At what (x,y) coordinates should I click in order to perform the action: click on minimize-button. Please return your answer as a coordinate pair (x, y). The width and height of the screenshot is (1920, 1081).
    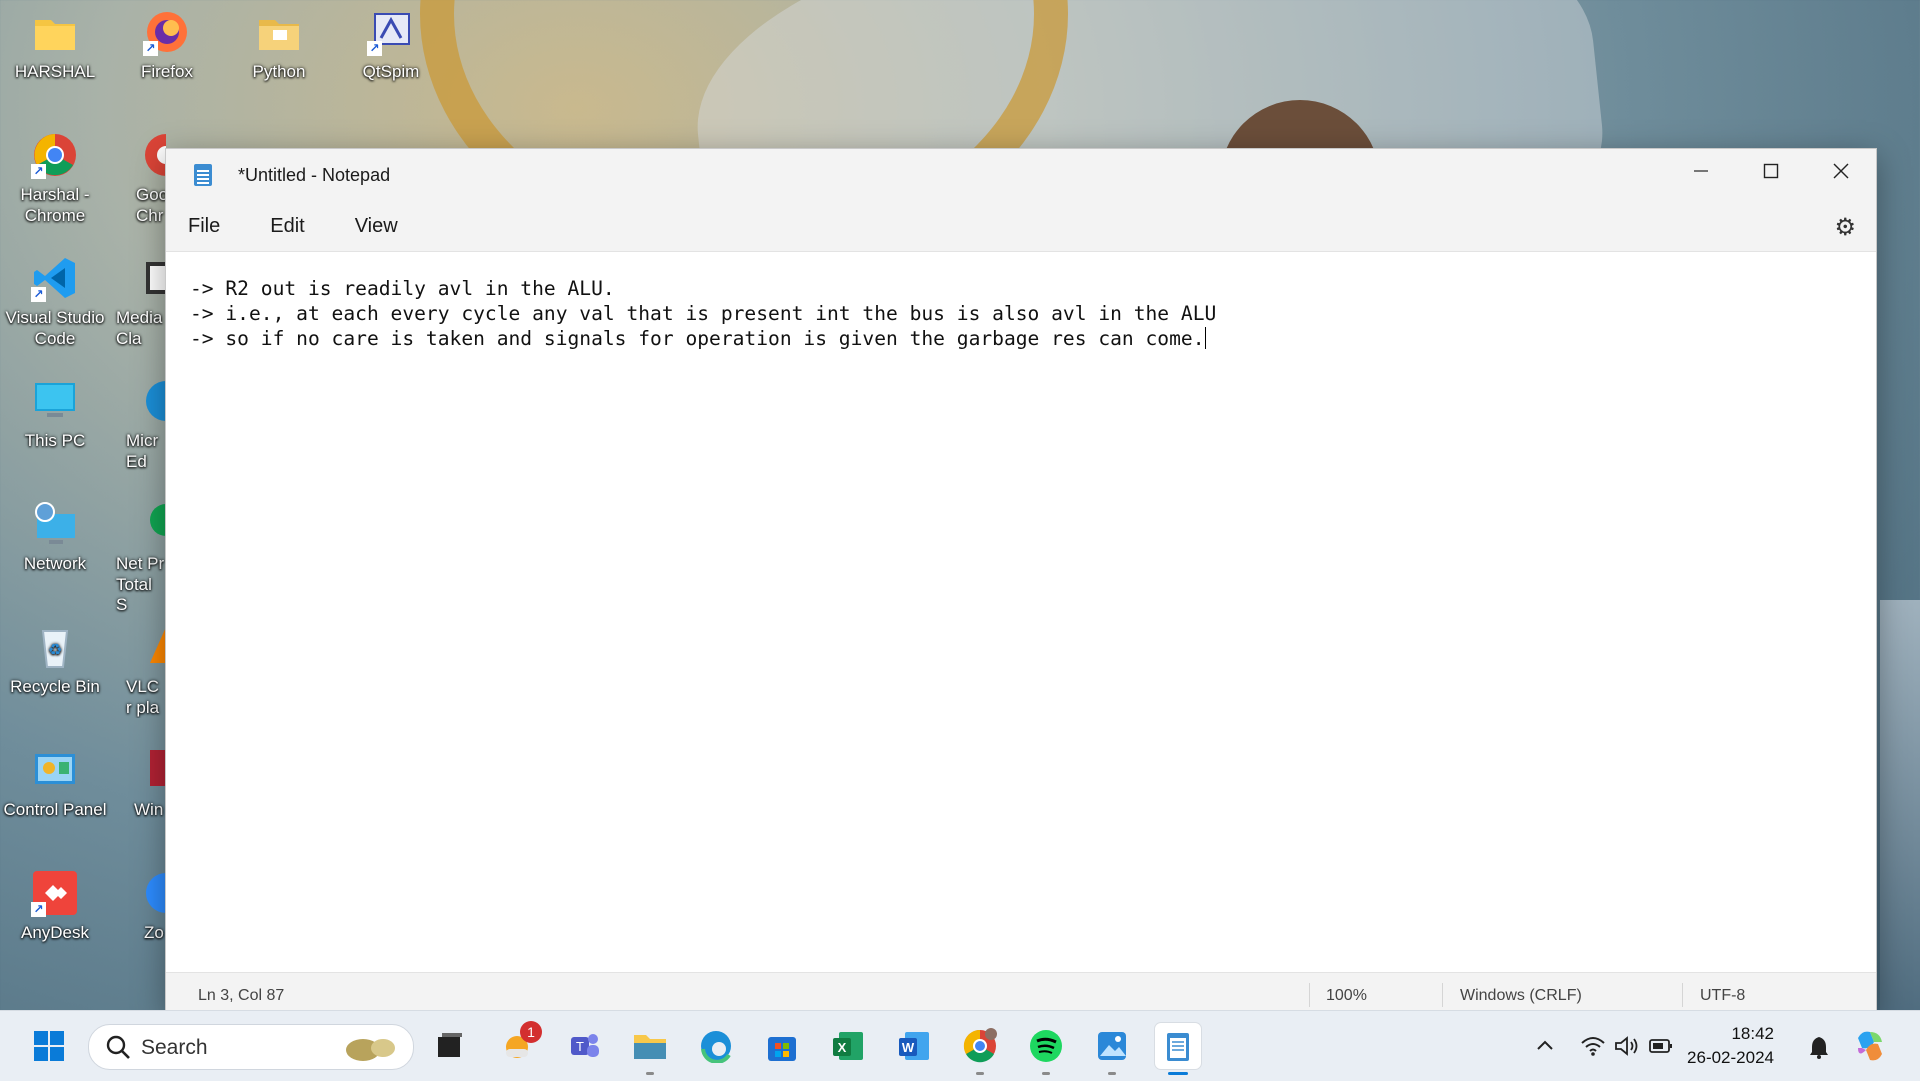
    Looking at the image, I should click on (1701, 171).